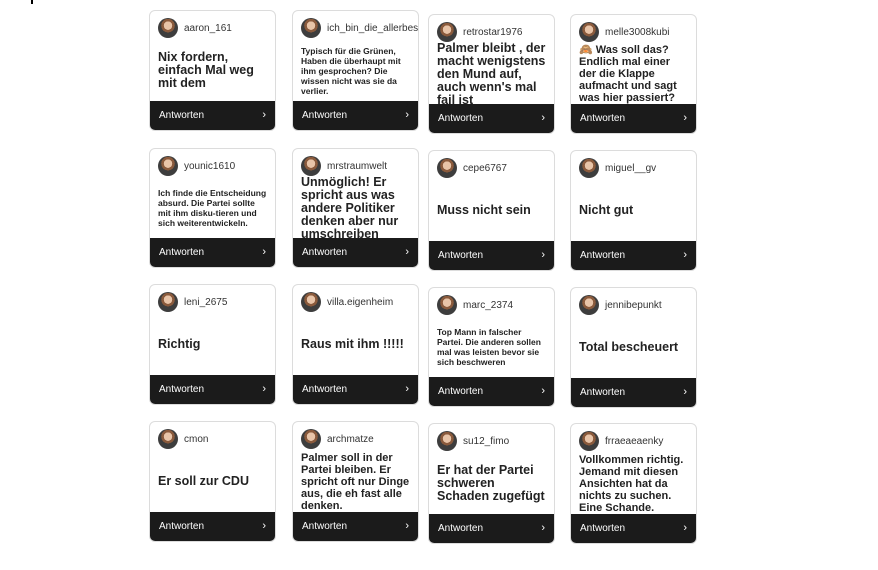 This screenshot has height=570, width=878. I want to click on username: aaron_161, so click(208, 28).